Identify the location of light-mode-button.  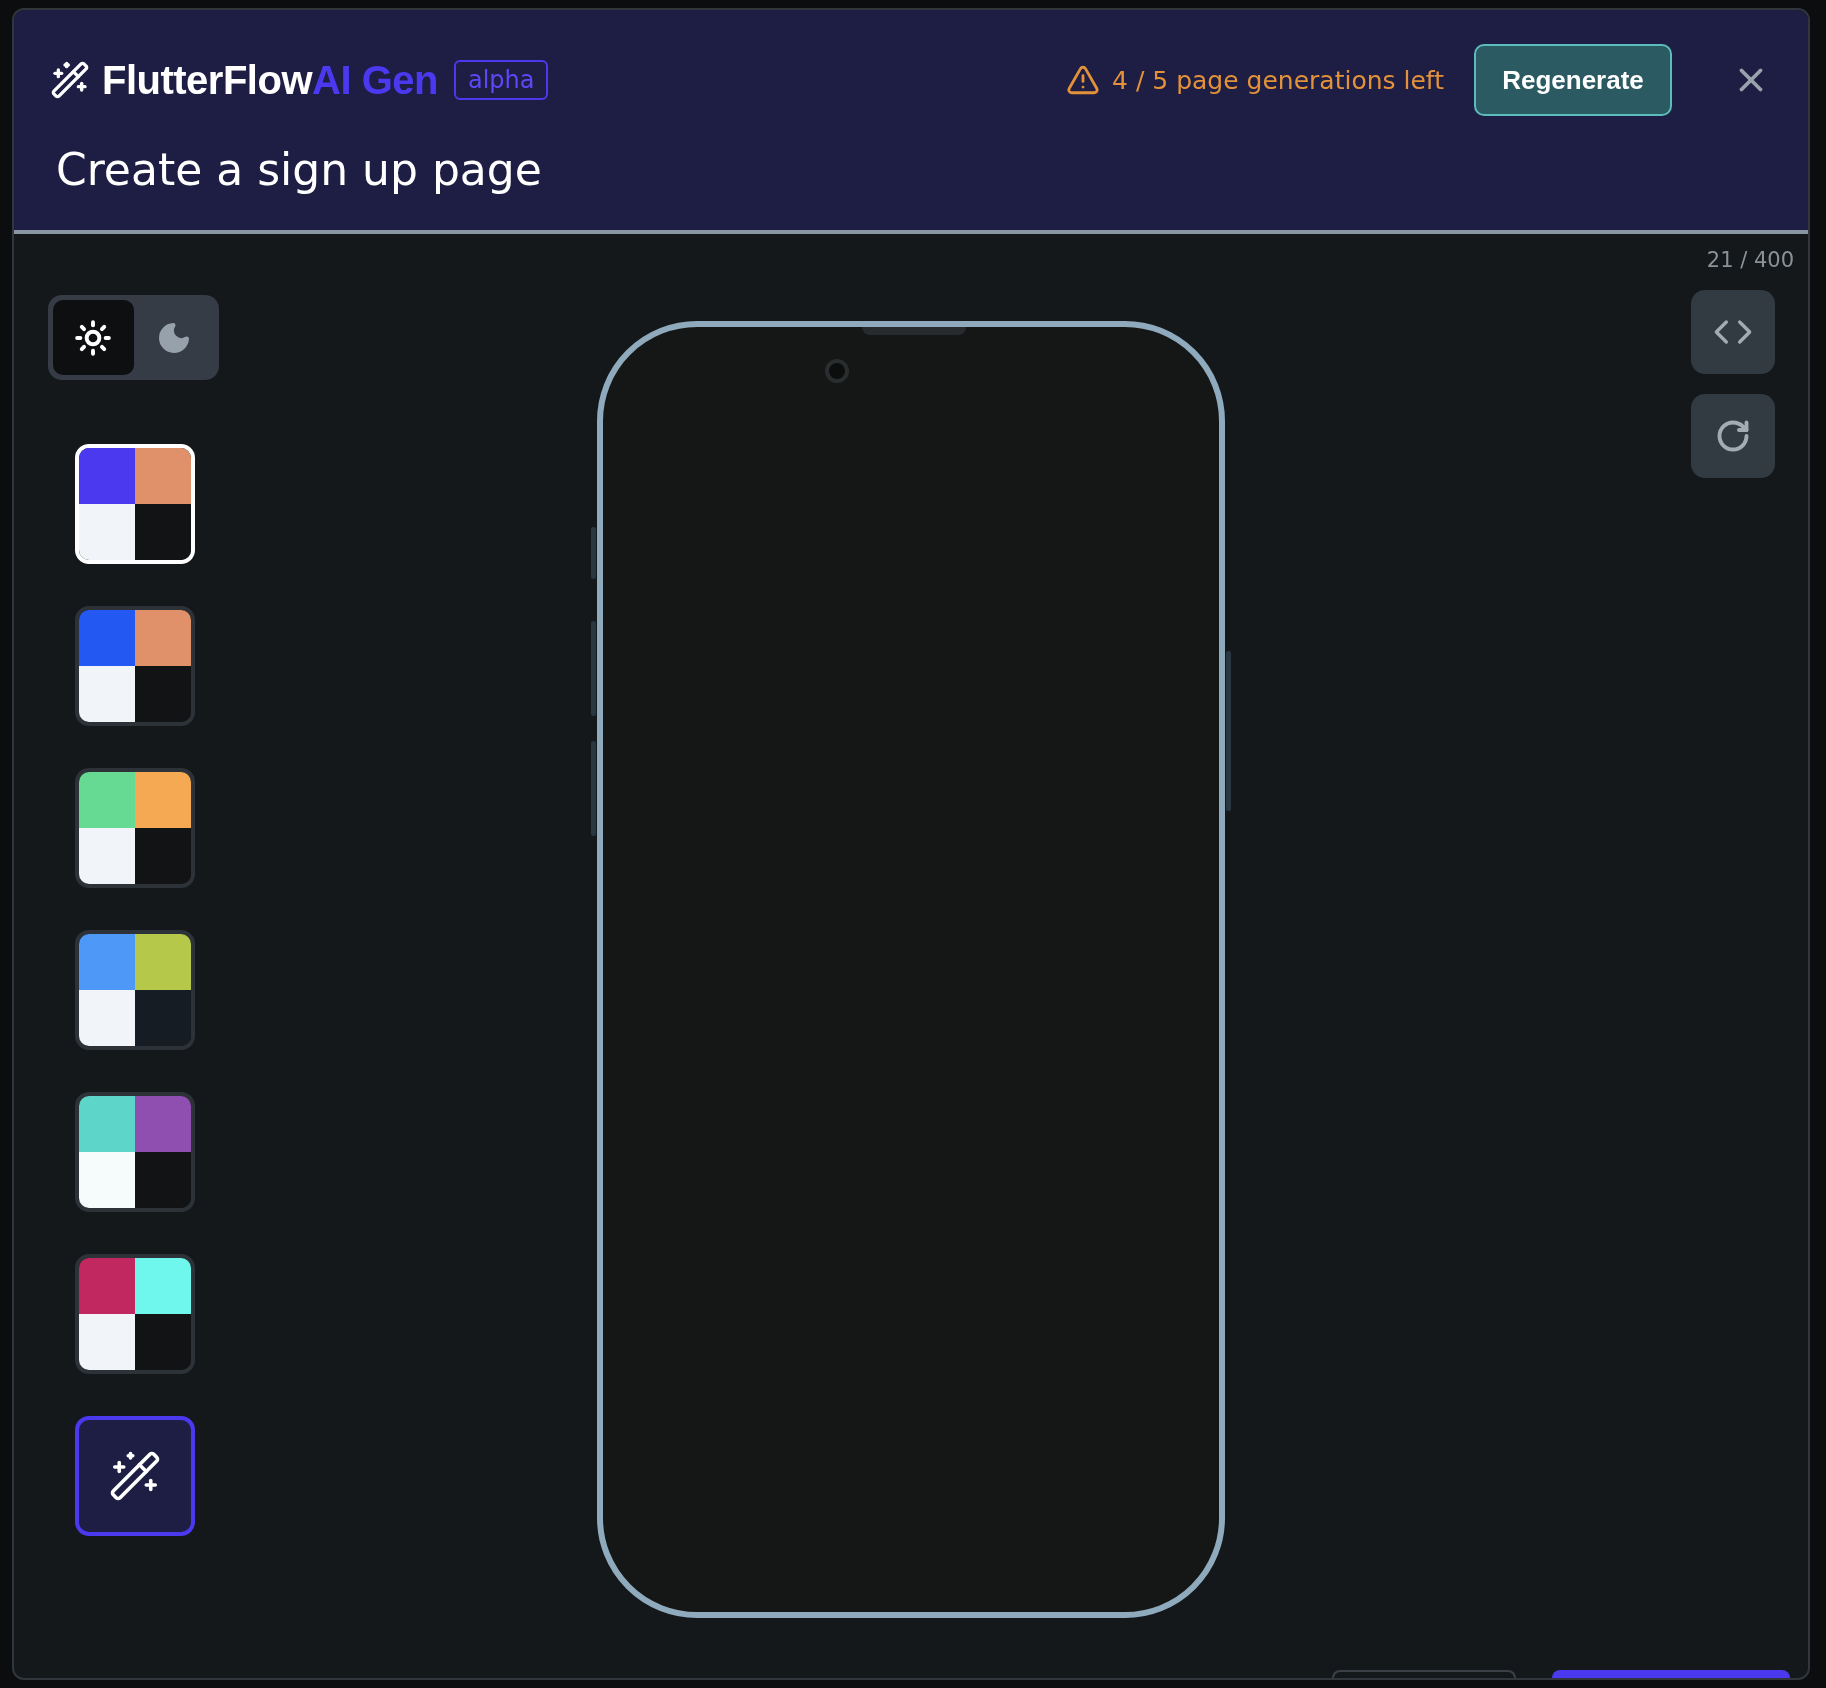
(93, 337).